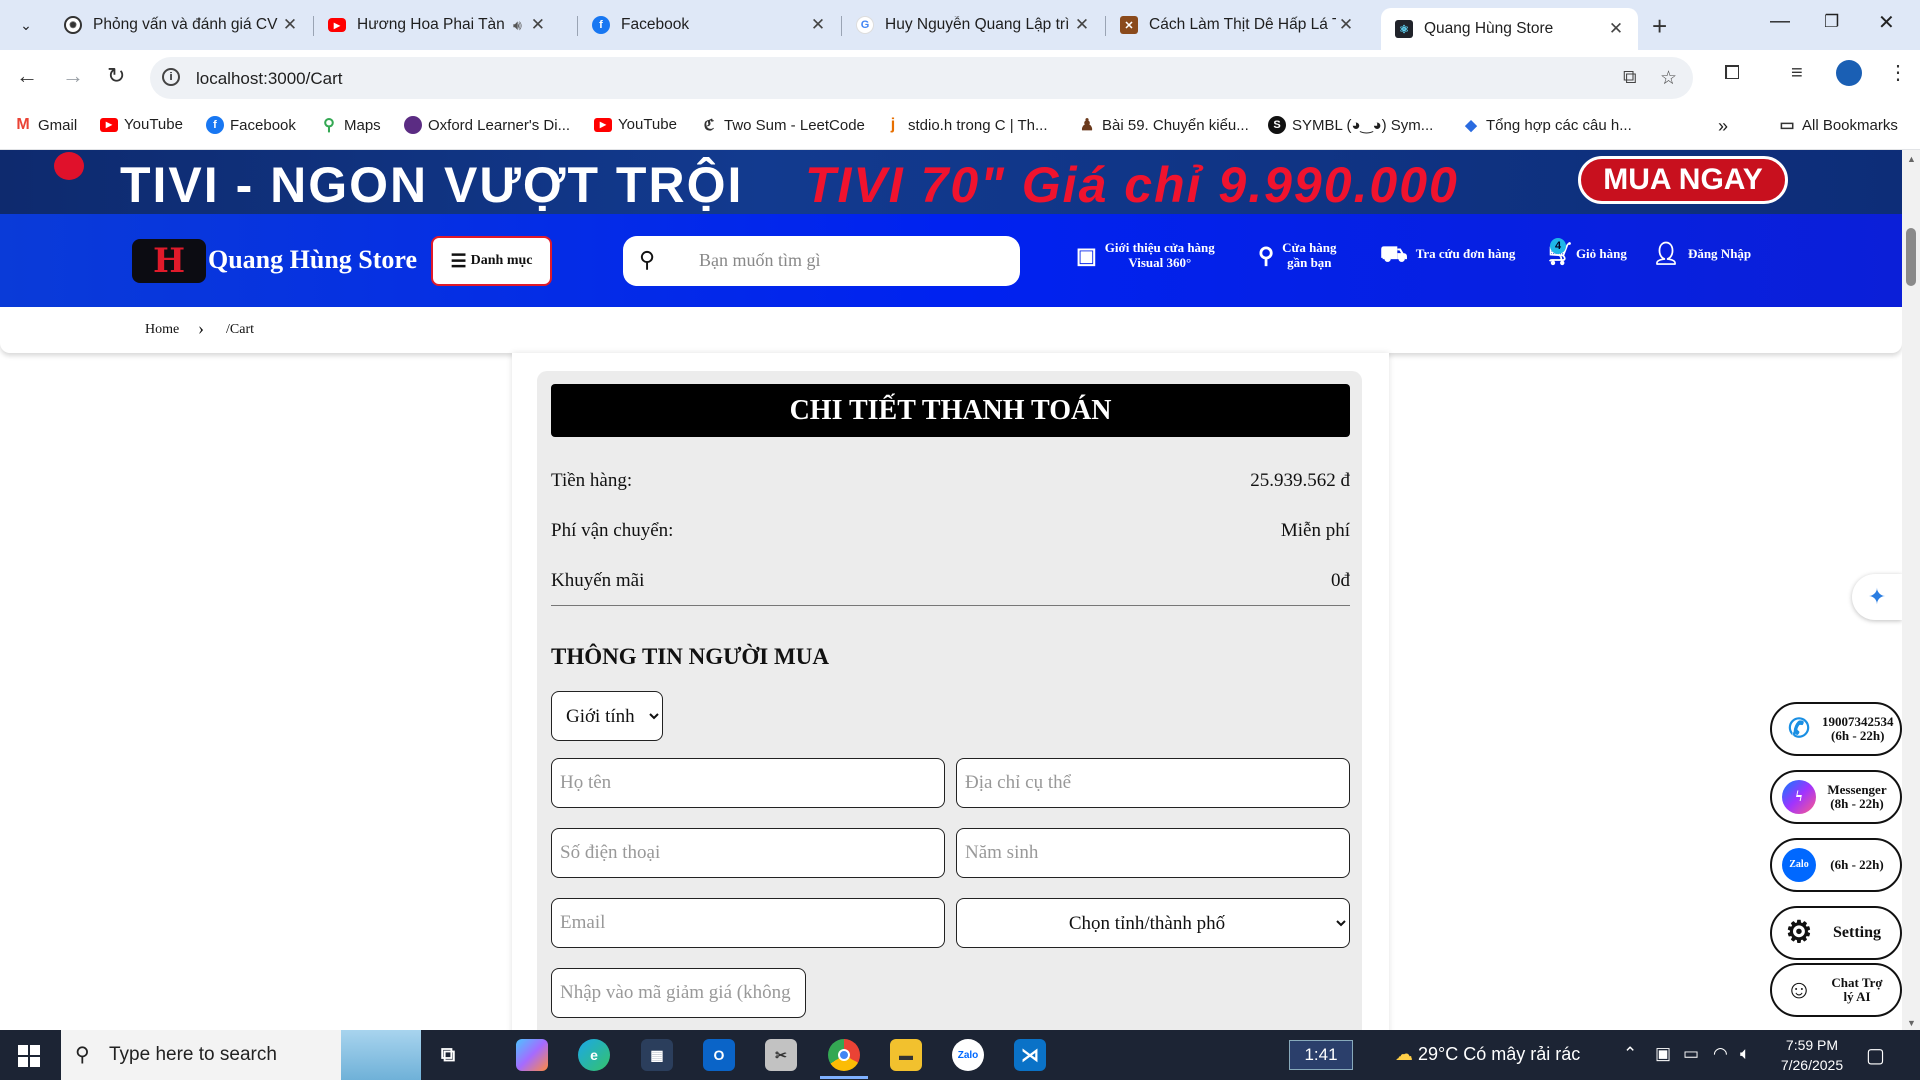 The image size is (1920, 1080). What do you see at coordinates (607, 716) in the screenshot?
I see `gender-select: Giới tính` at bounding box center [607, 716].